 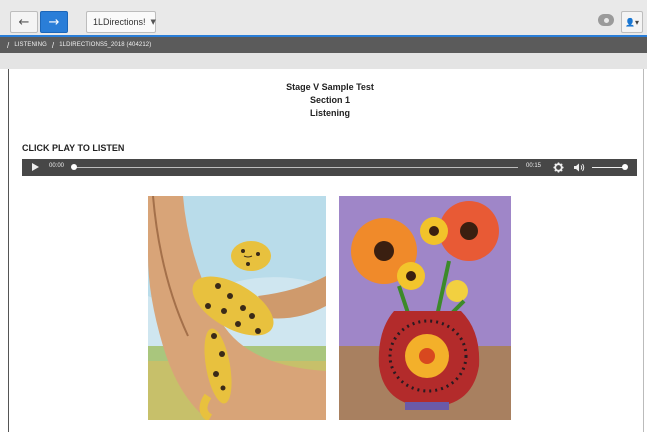 I want to click on progress-knob, so click(x=74, y=167).